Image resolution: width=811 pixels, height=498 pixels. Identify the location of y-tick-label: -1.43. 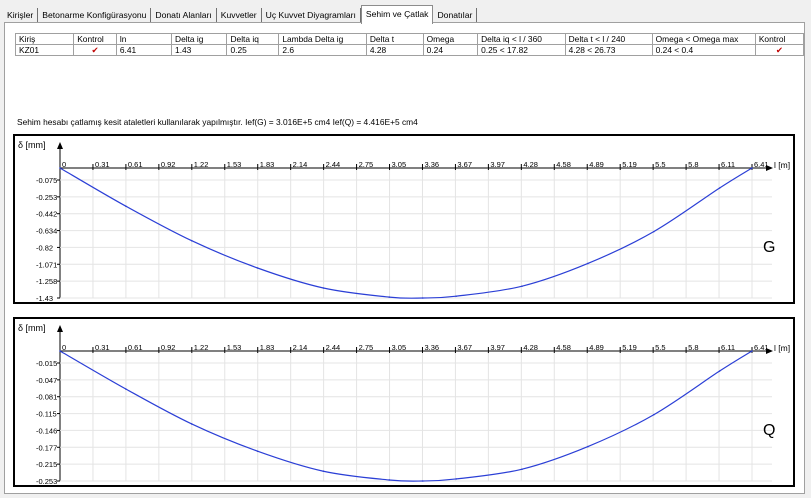
(44, 298).